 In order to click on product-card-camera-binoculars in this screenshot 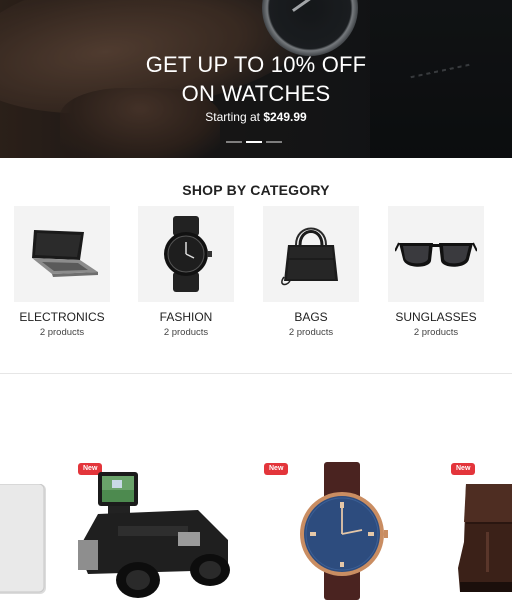, I will do `click(156, 535)`.